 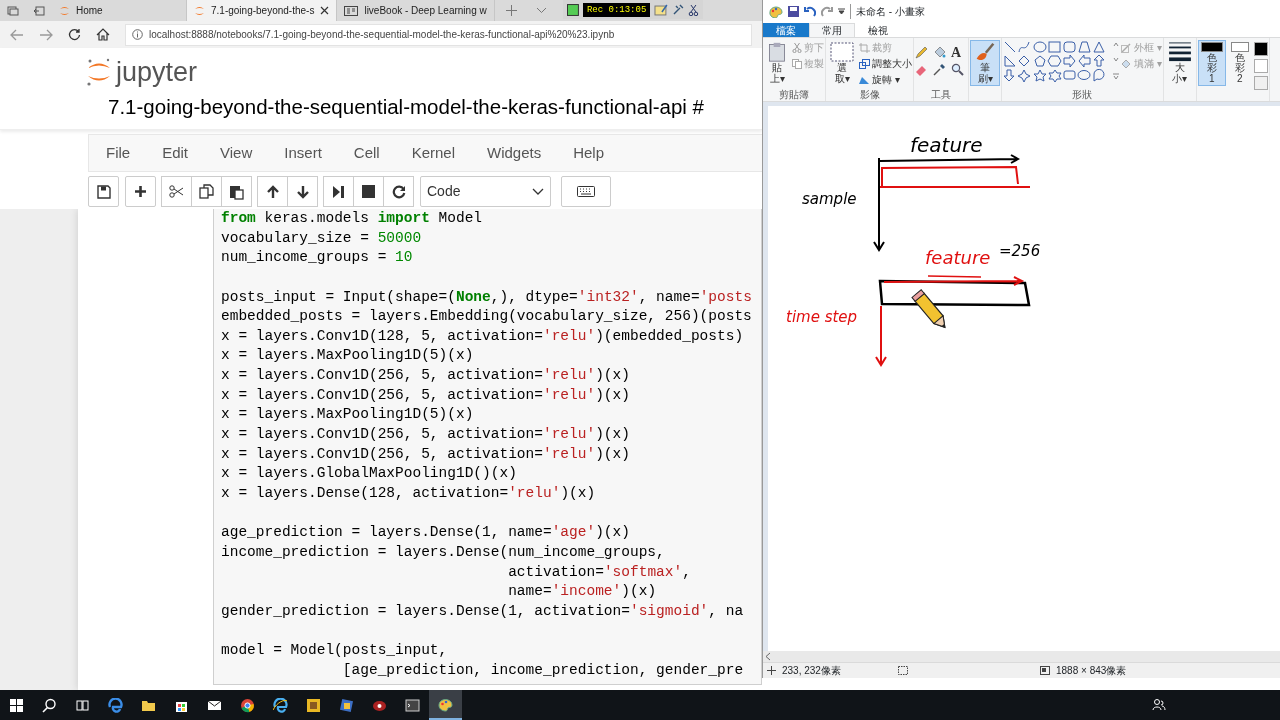 I want to click on group-label: 工具, so click(x=941, y=94).